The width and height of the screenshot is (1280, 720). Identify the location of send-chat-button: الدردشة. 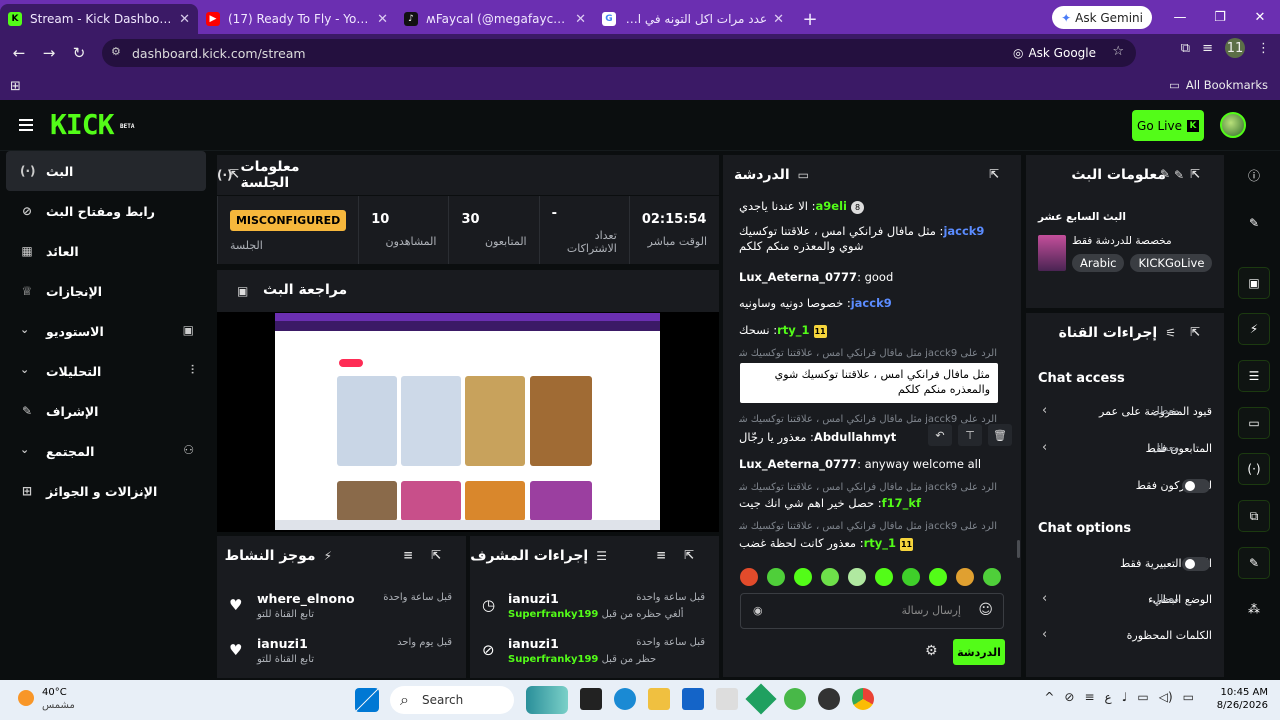
(979, 652).